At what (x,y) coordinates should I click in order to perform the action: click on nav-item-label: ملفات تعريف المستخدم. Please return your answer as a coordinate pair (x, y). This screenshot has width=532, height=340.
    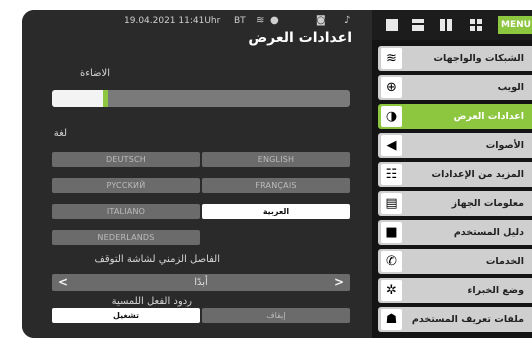
    Looking at the image, I should click on (467, 319).